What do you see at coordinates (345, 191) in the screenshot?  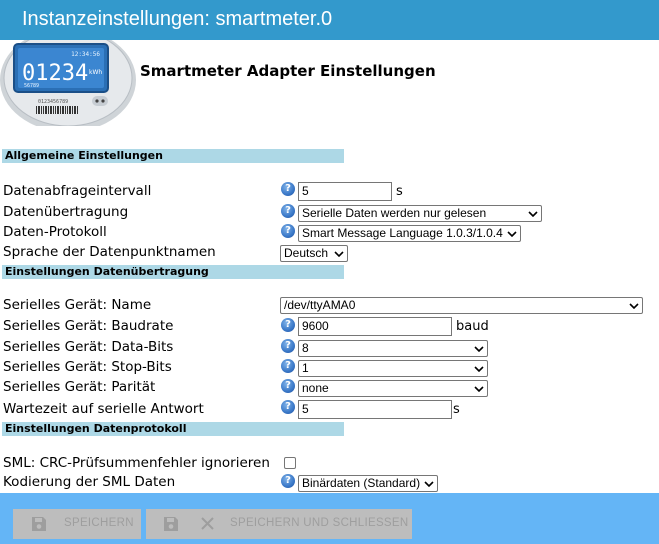 I see `interval-input: 5` at bounding box center [345, 191].